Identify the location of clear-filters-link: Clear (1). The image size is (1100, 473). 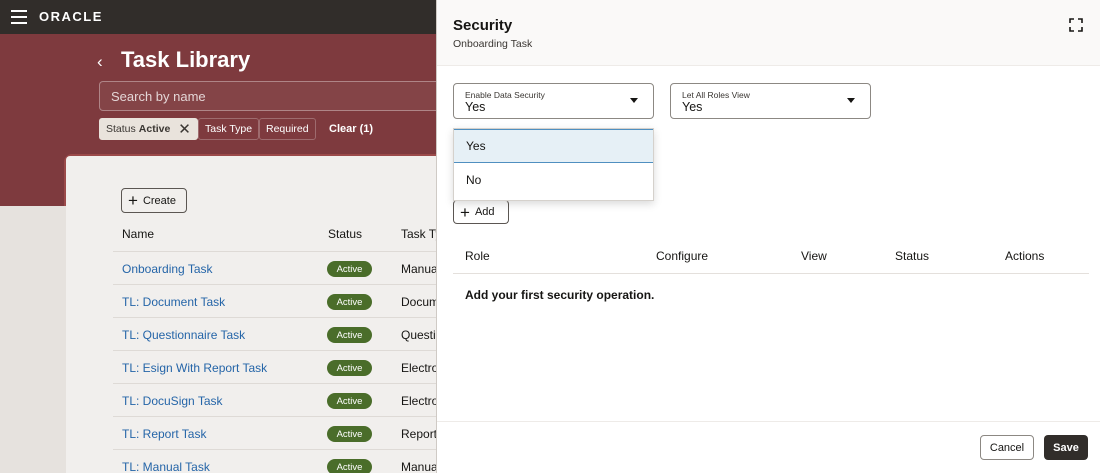
(351, 129).